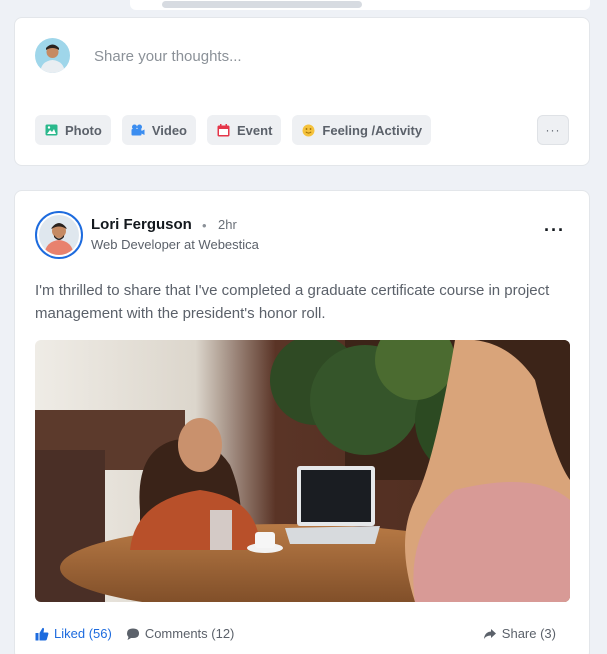  What do you see at coordinates (308, 130) in the screenshot?
I see `smiley-icon` at bounding box center [308, 130].